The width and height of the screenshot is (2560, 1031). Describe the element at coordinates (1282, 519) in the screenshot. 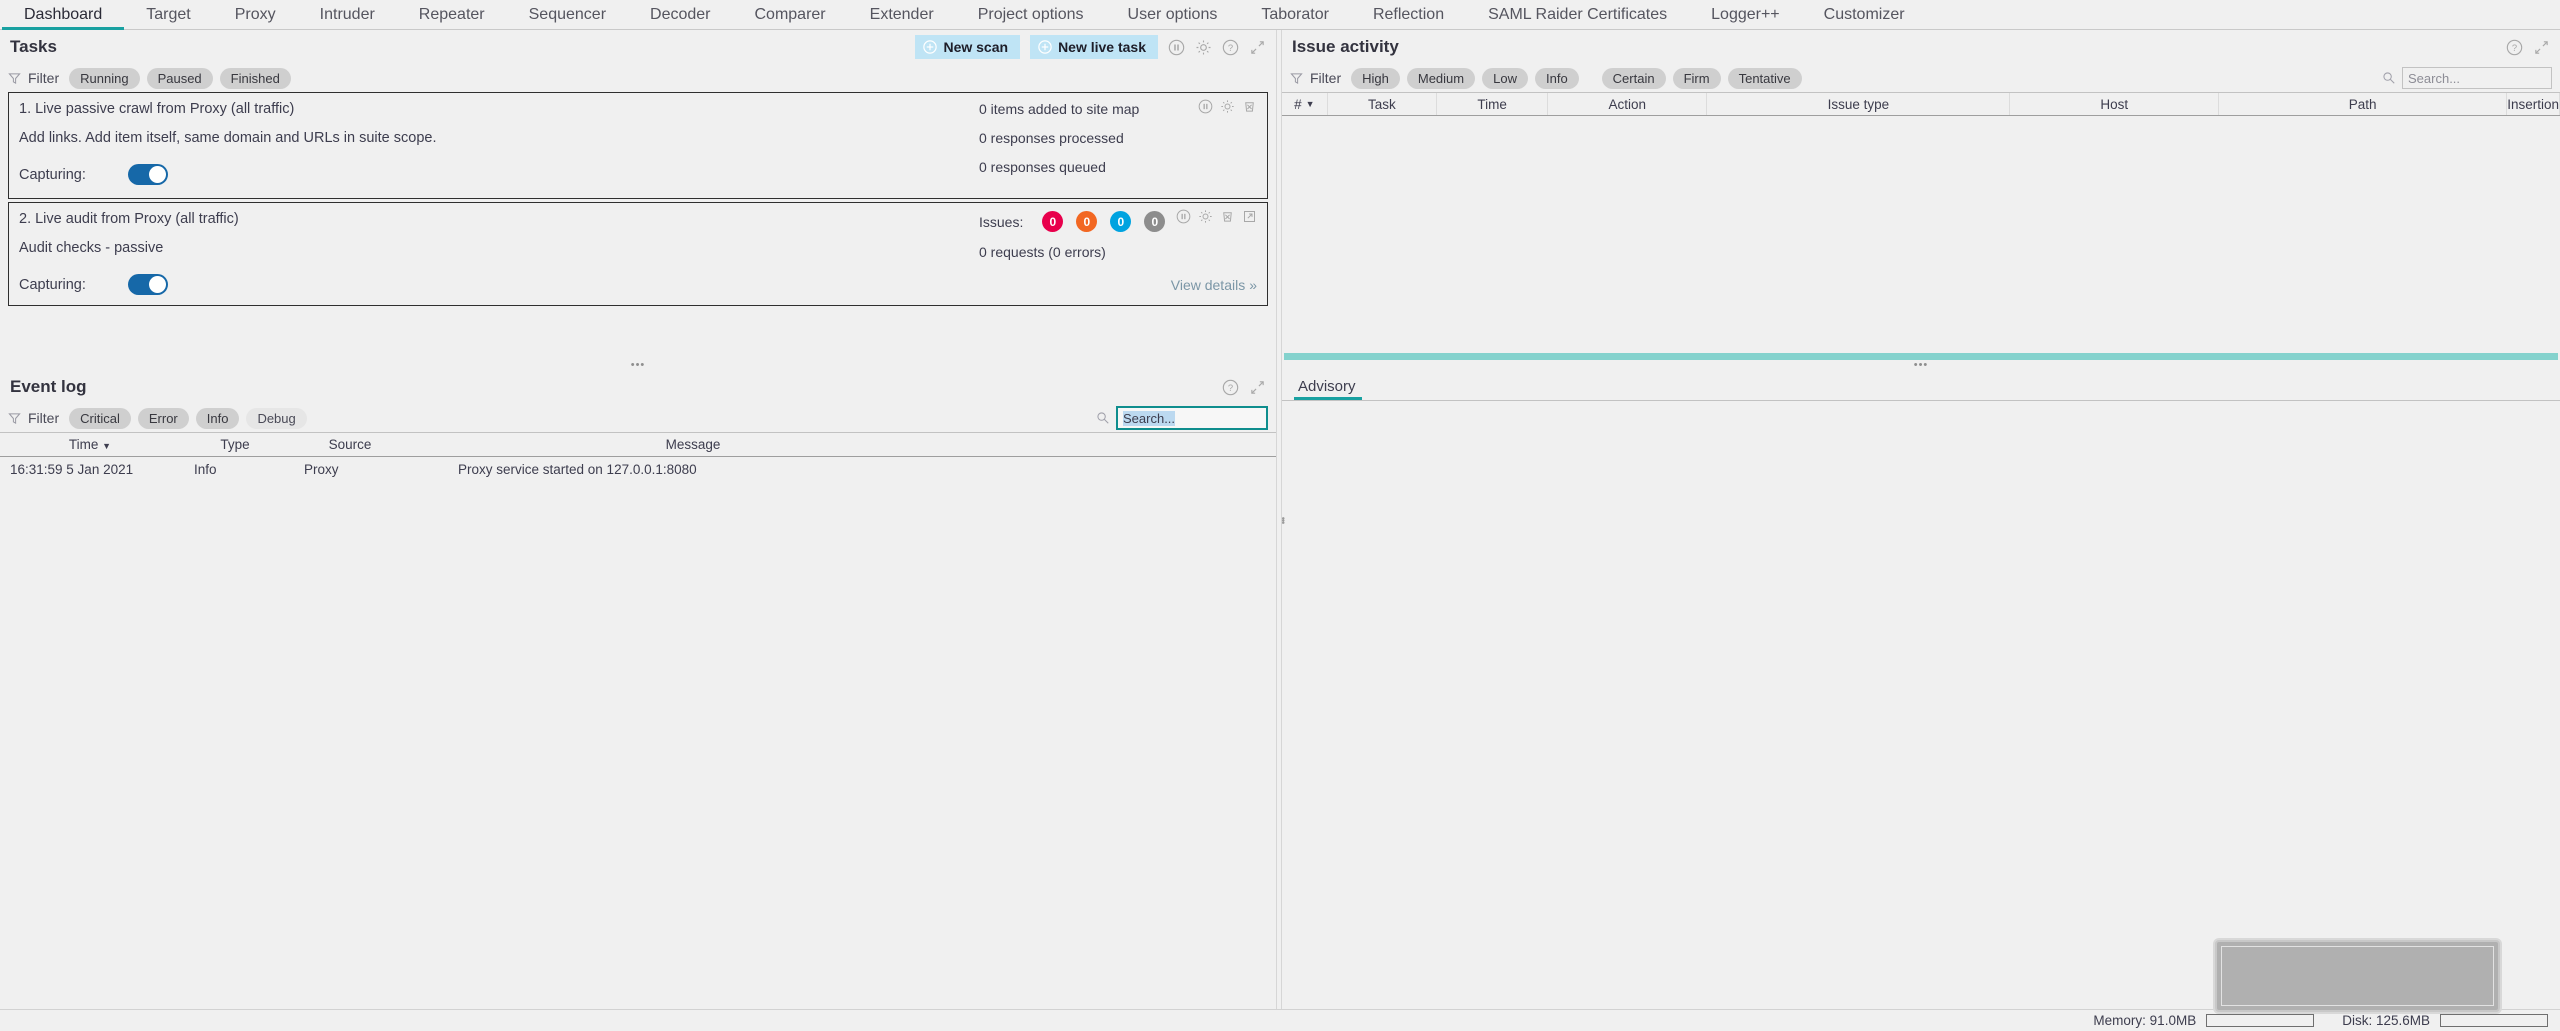

I see `main-vertical-splitter: •••` at that location.